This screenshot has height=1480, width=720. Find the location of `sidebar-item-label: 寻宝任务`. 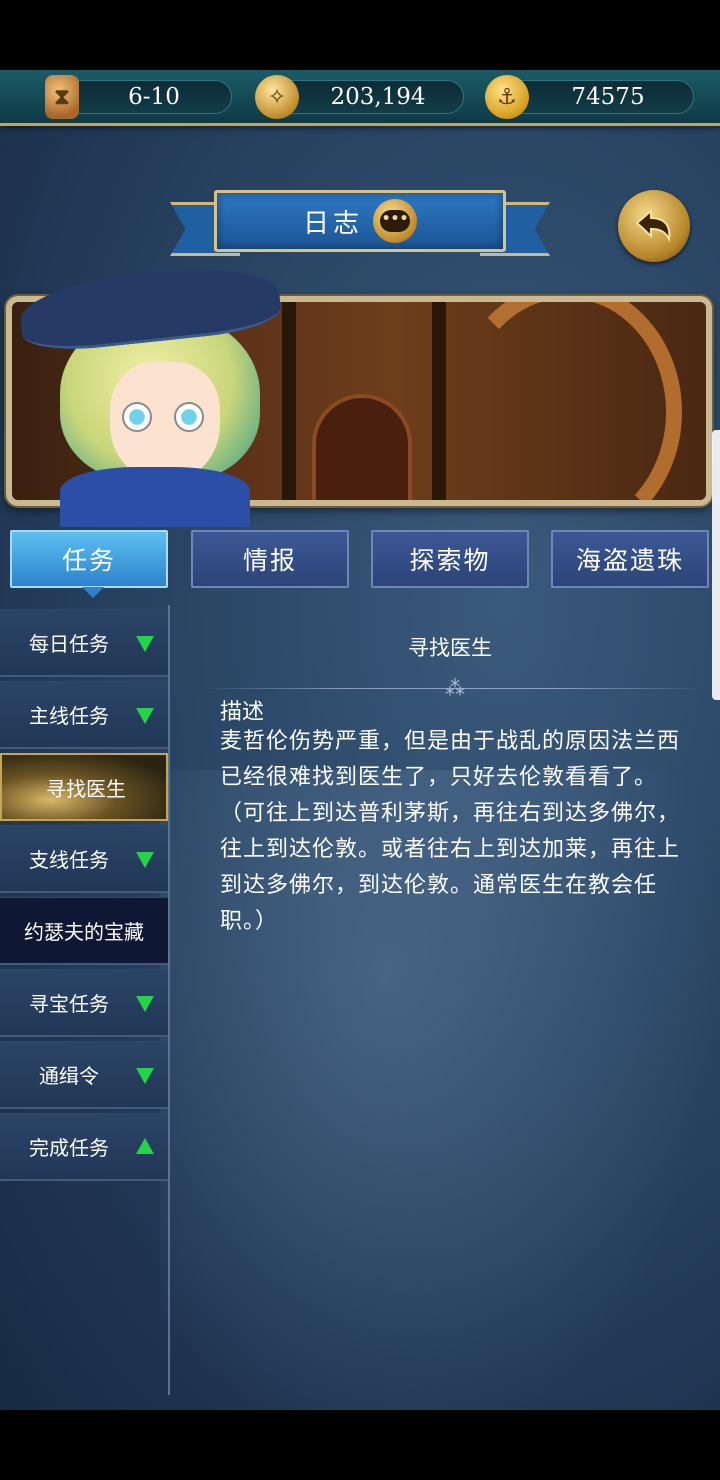

sidebar-item-label: 寻宝任务 is located at coordinates (69, 1004).